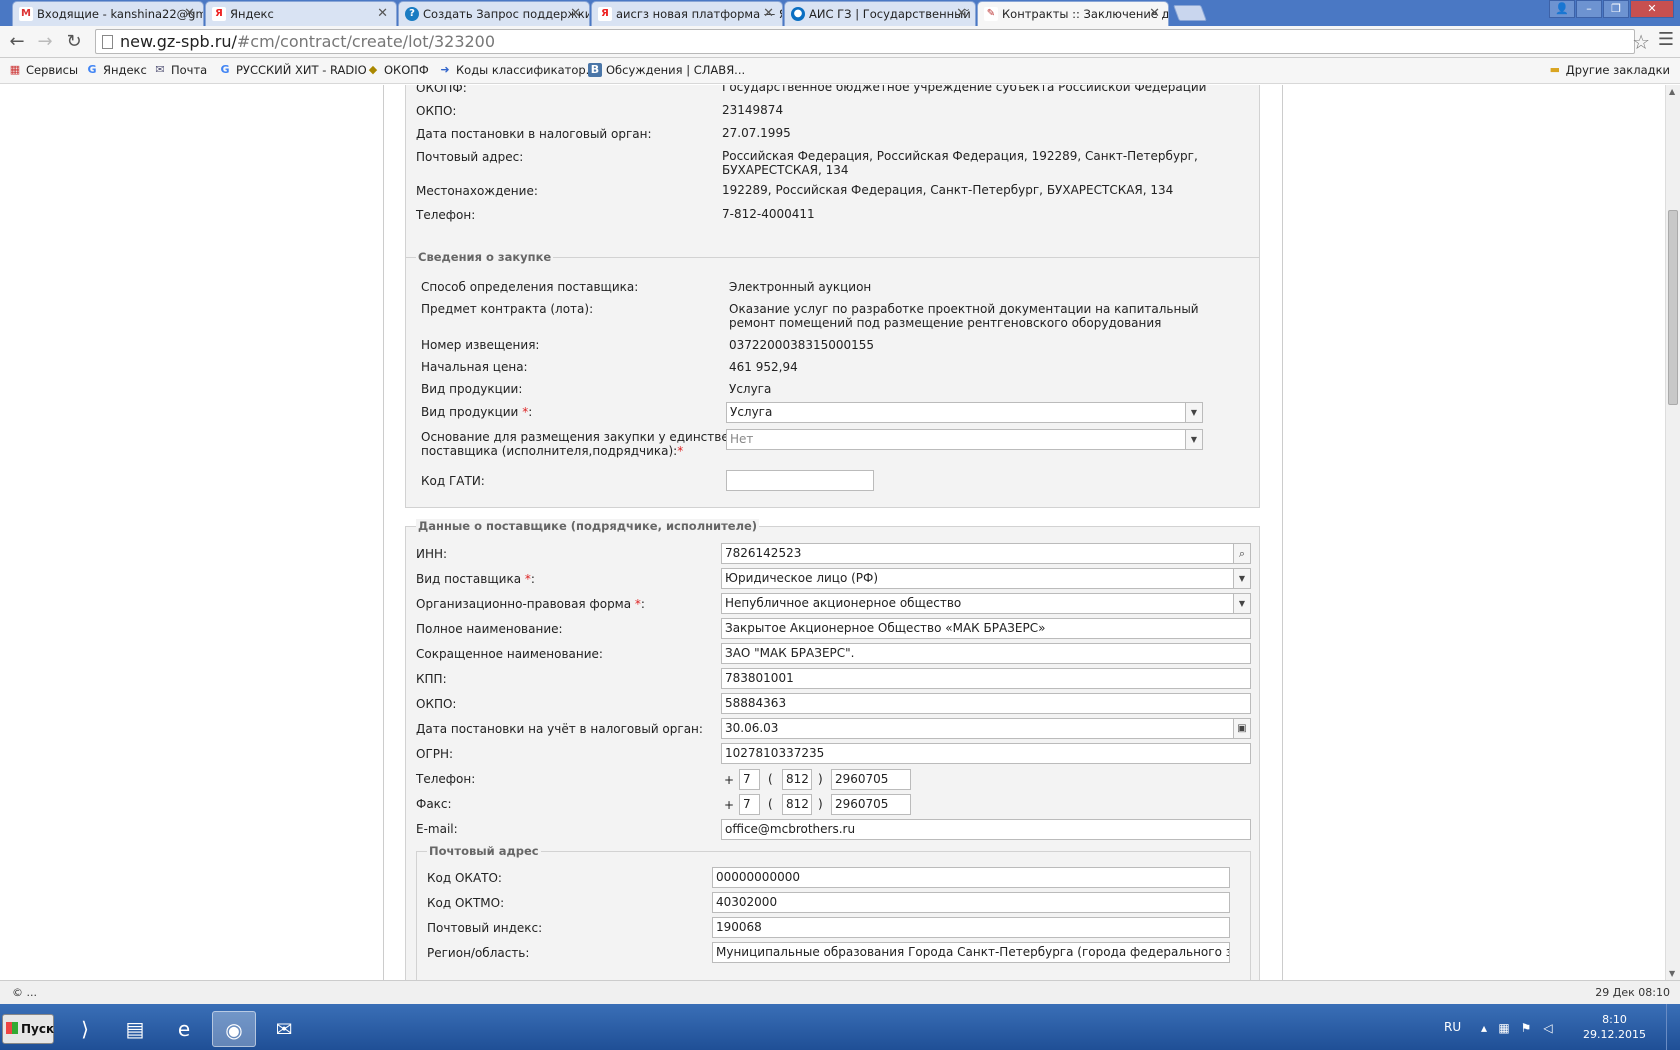 The image size is (1680, 1050). Describe the element at coordinates (480, 345) in the screenshot. I see `notice-label: Номер извещения:` at that location.